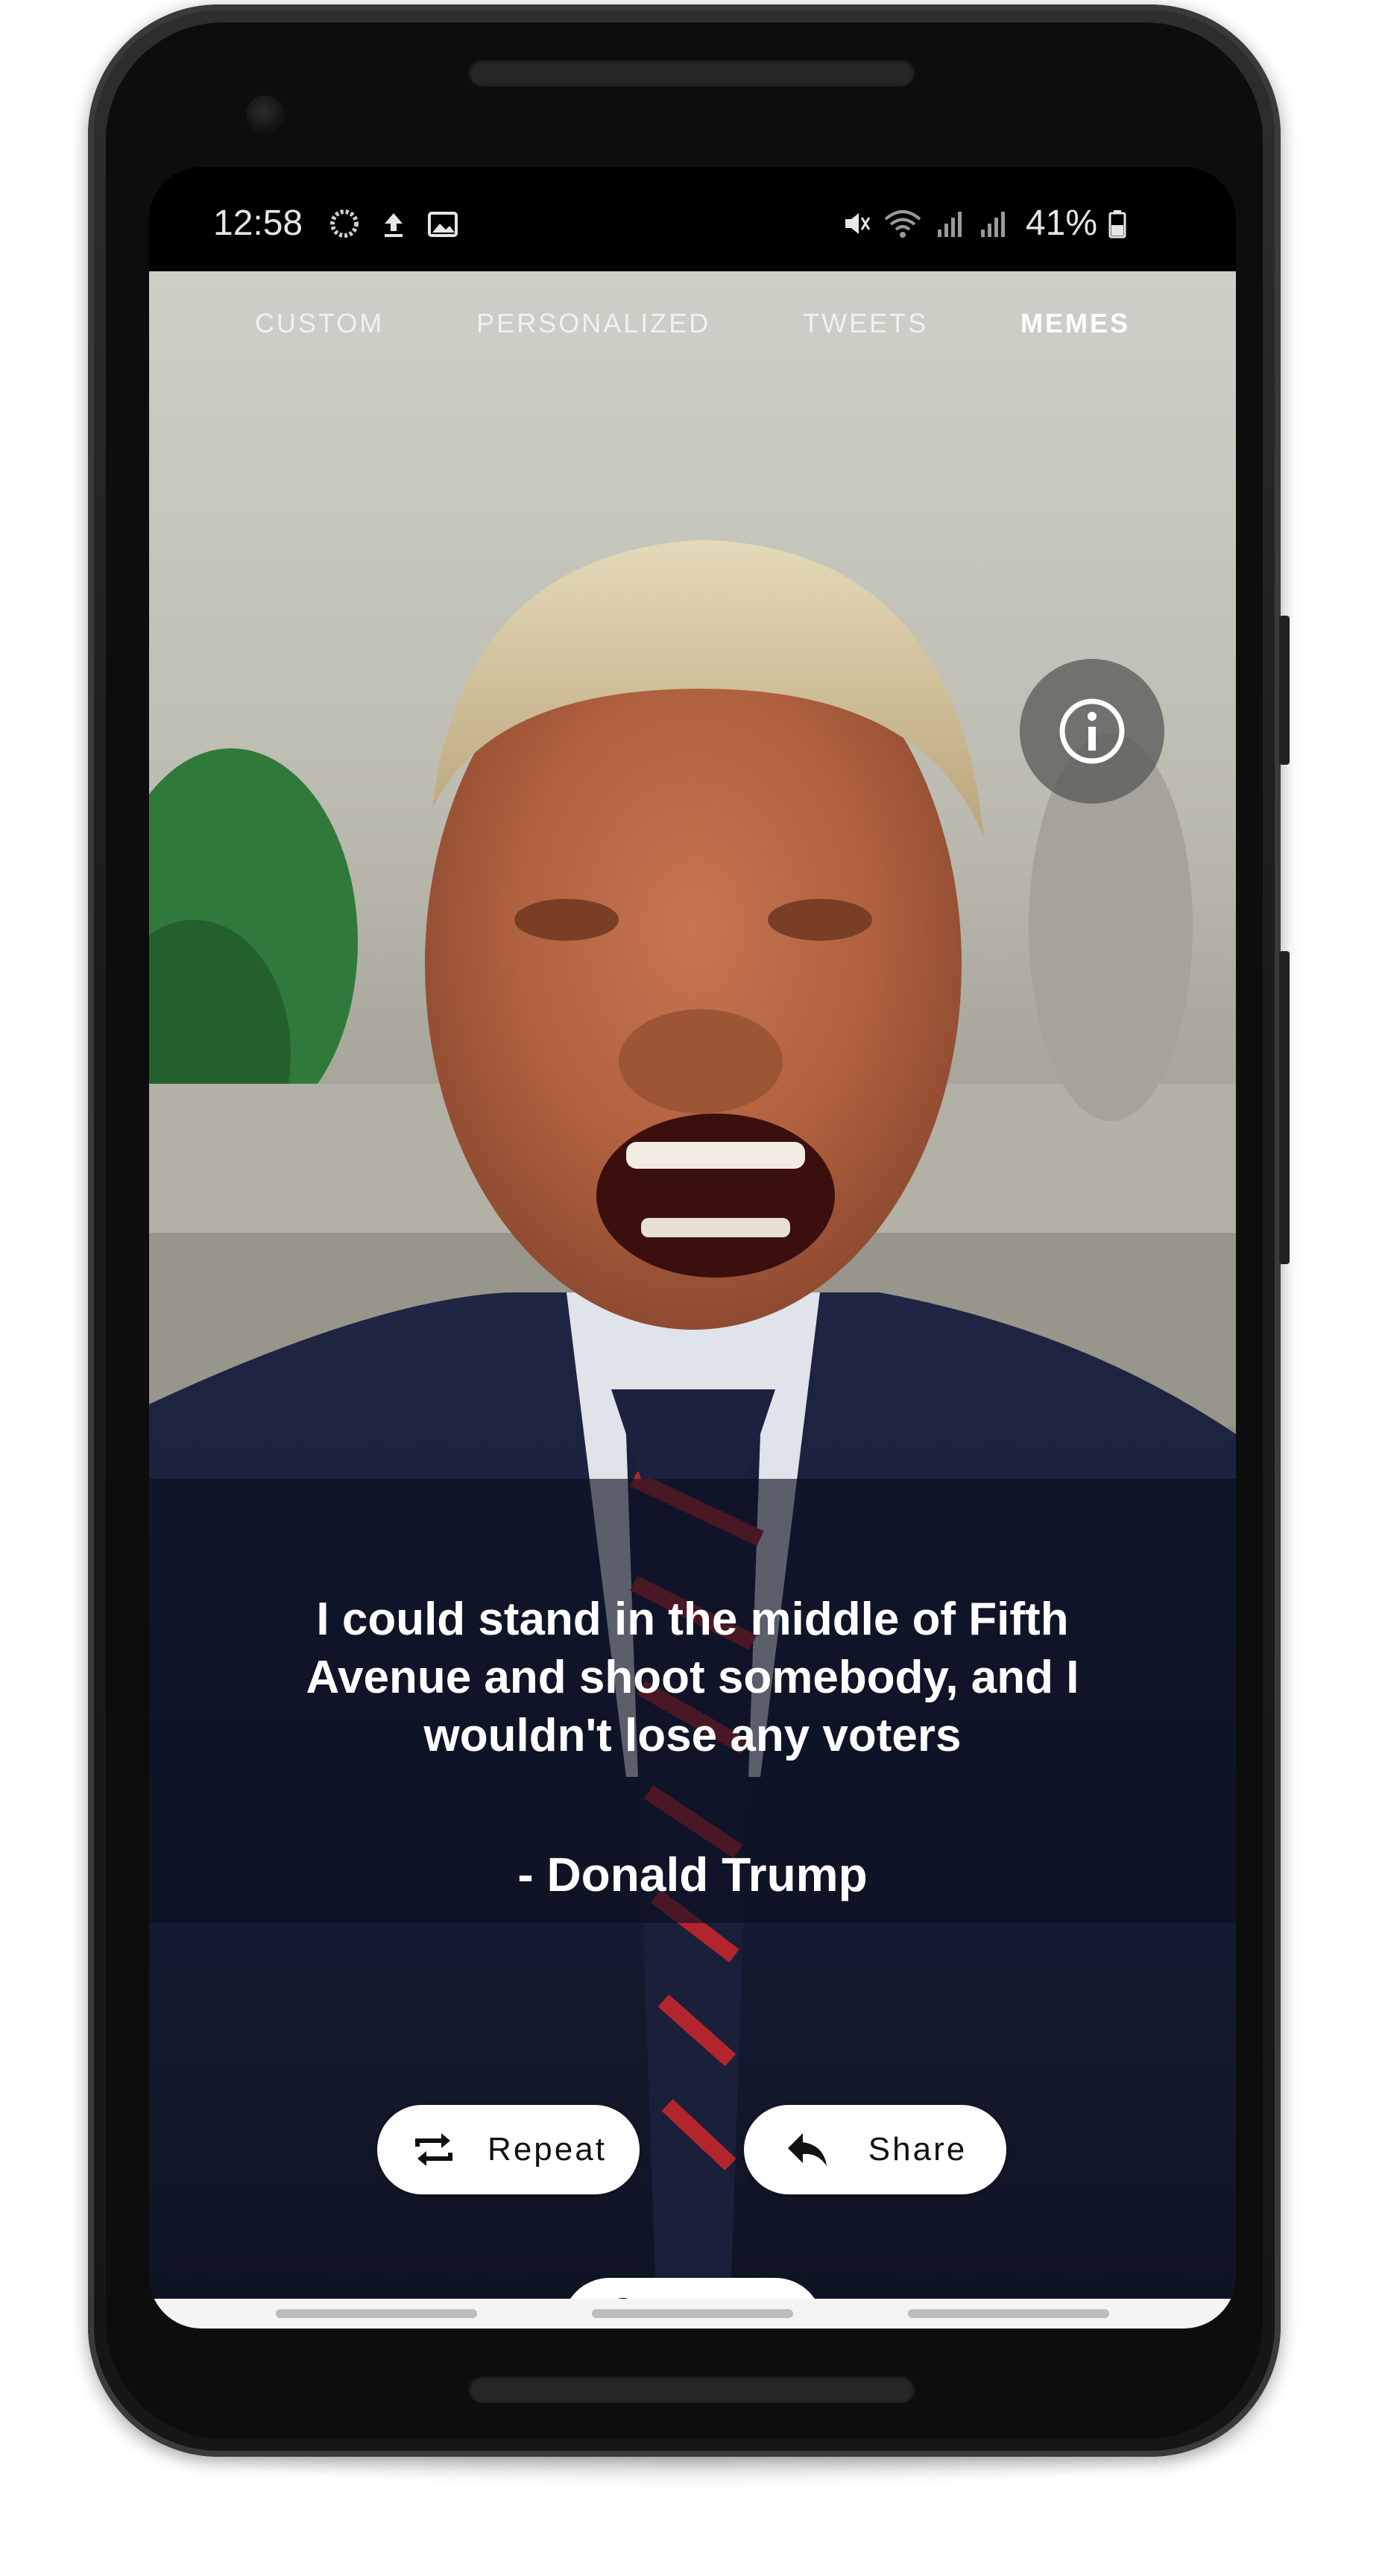  Describe the element at coordinates (949, 224) in the screenshot. I see `signal-icon` at that location.